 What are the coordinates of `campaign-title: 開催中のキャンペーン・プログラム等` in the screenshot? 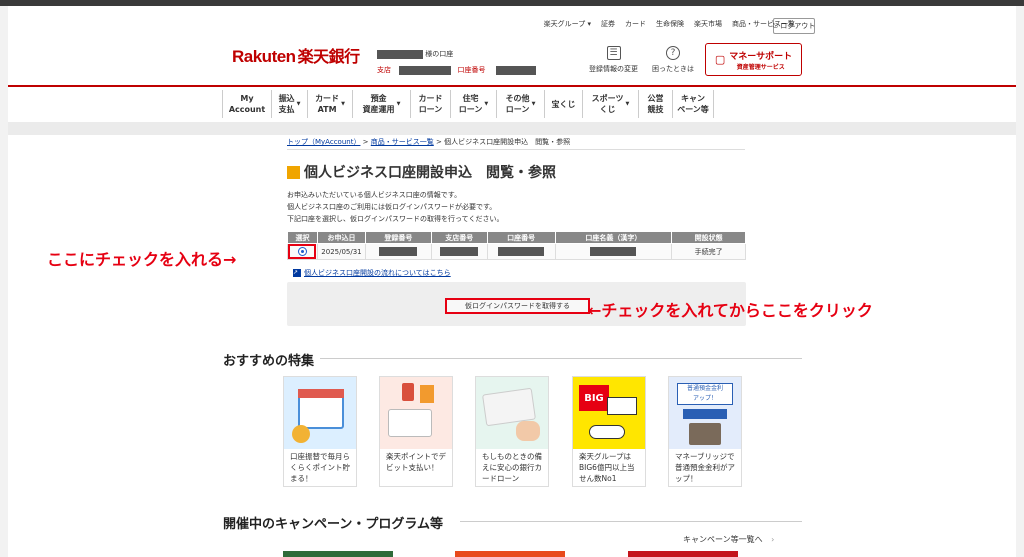 It's located at (333, 524).